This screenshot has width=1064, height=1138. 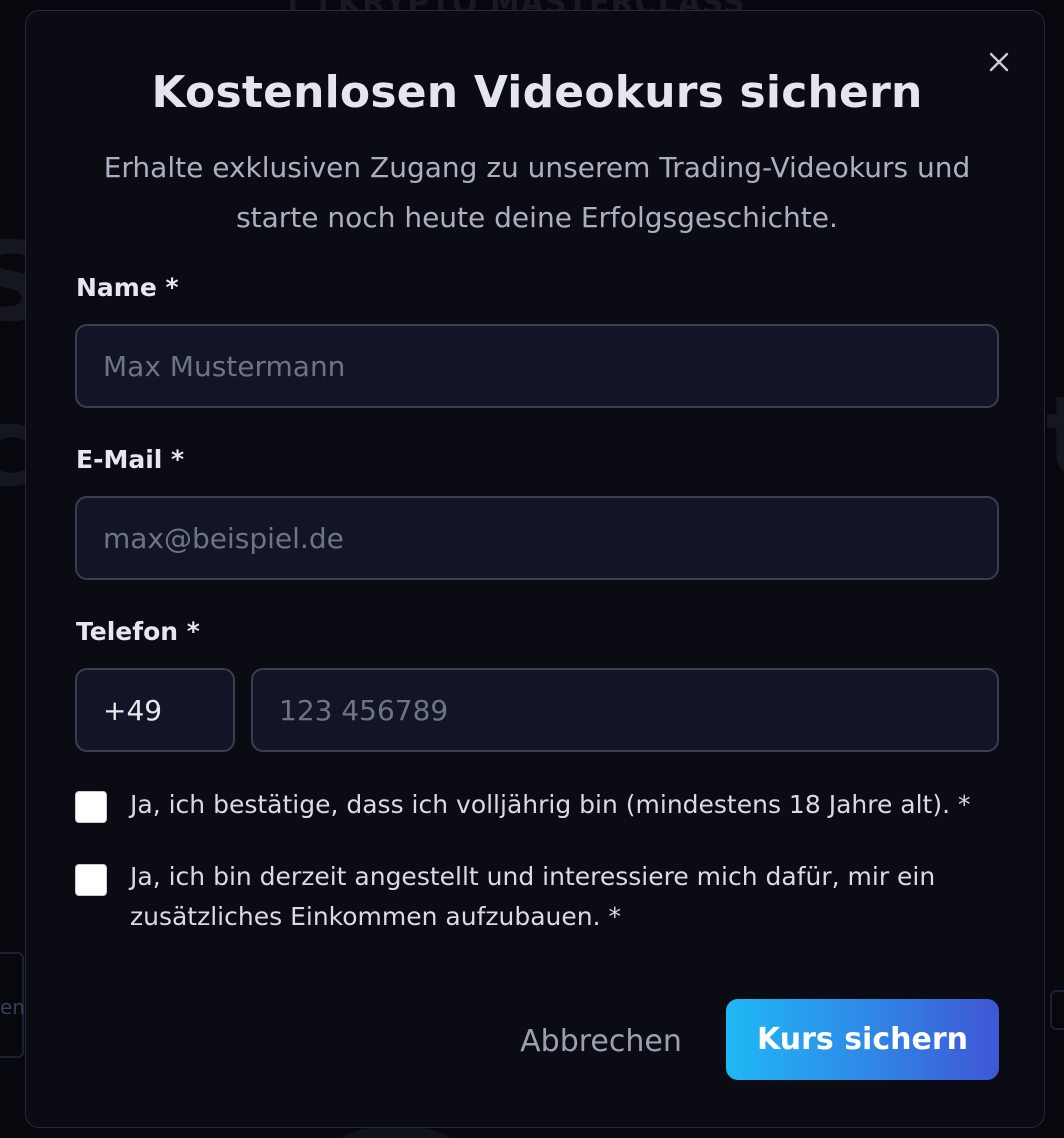 What do you see at coordinates (625, 710) in the screenshot?
I see `phone-input` at bounding box center [625, 710].